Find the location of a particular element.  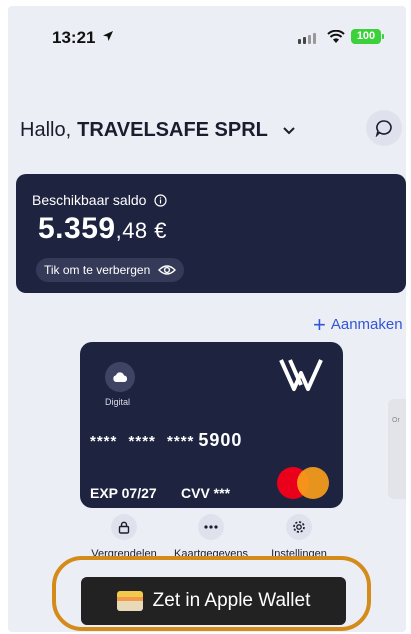

card-number-masked: **** **** **** is located at coordinates (142, 441).